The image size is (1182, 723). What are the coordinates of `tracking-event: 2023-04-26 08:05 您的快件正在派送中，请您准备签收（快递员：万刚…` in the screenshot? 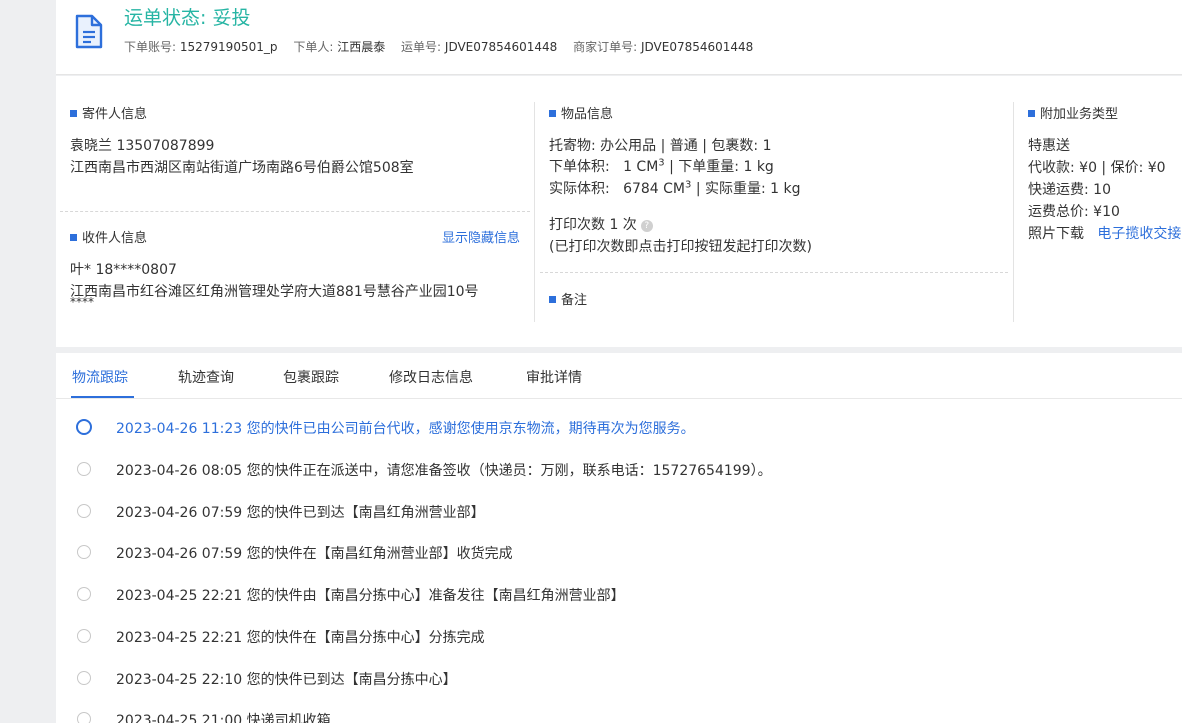 It's located at (619, 469).